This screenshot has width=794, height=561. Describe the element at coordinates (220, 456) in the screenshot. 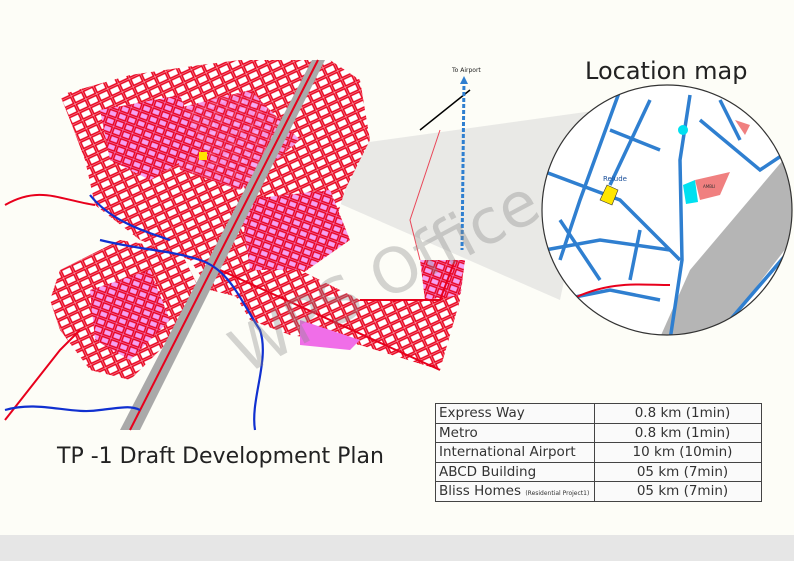

I see `plan-title: TP -1 Draft Development Plan` at that location.